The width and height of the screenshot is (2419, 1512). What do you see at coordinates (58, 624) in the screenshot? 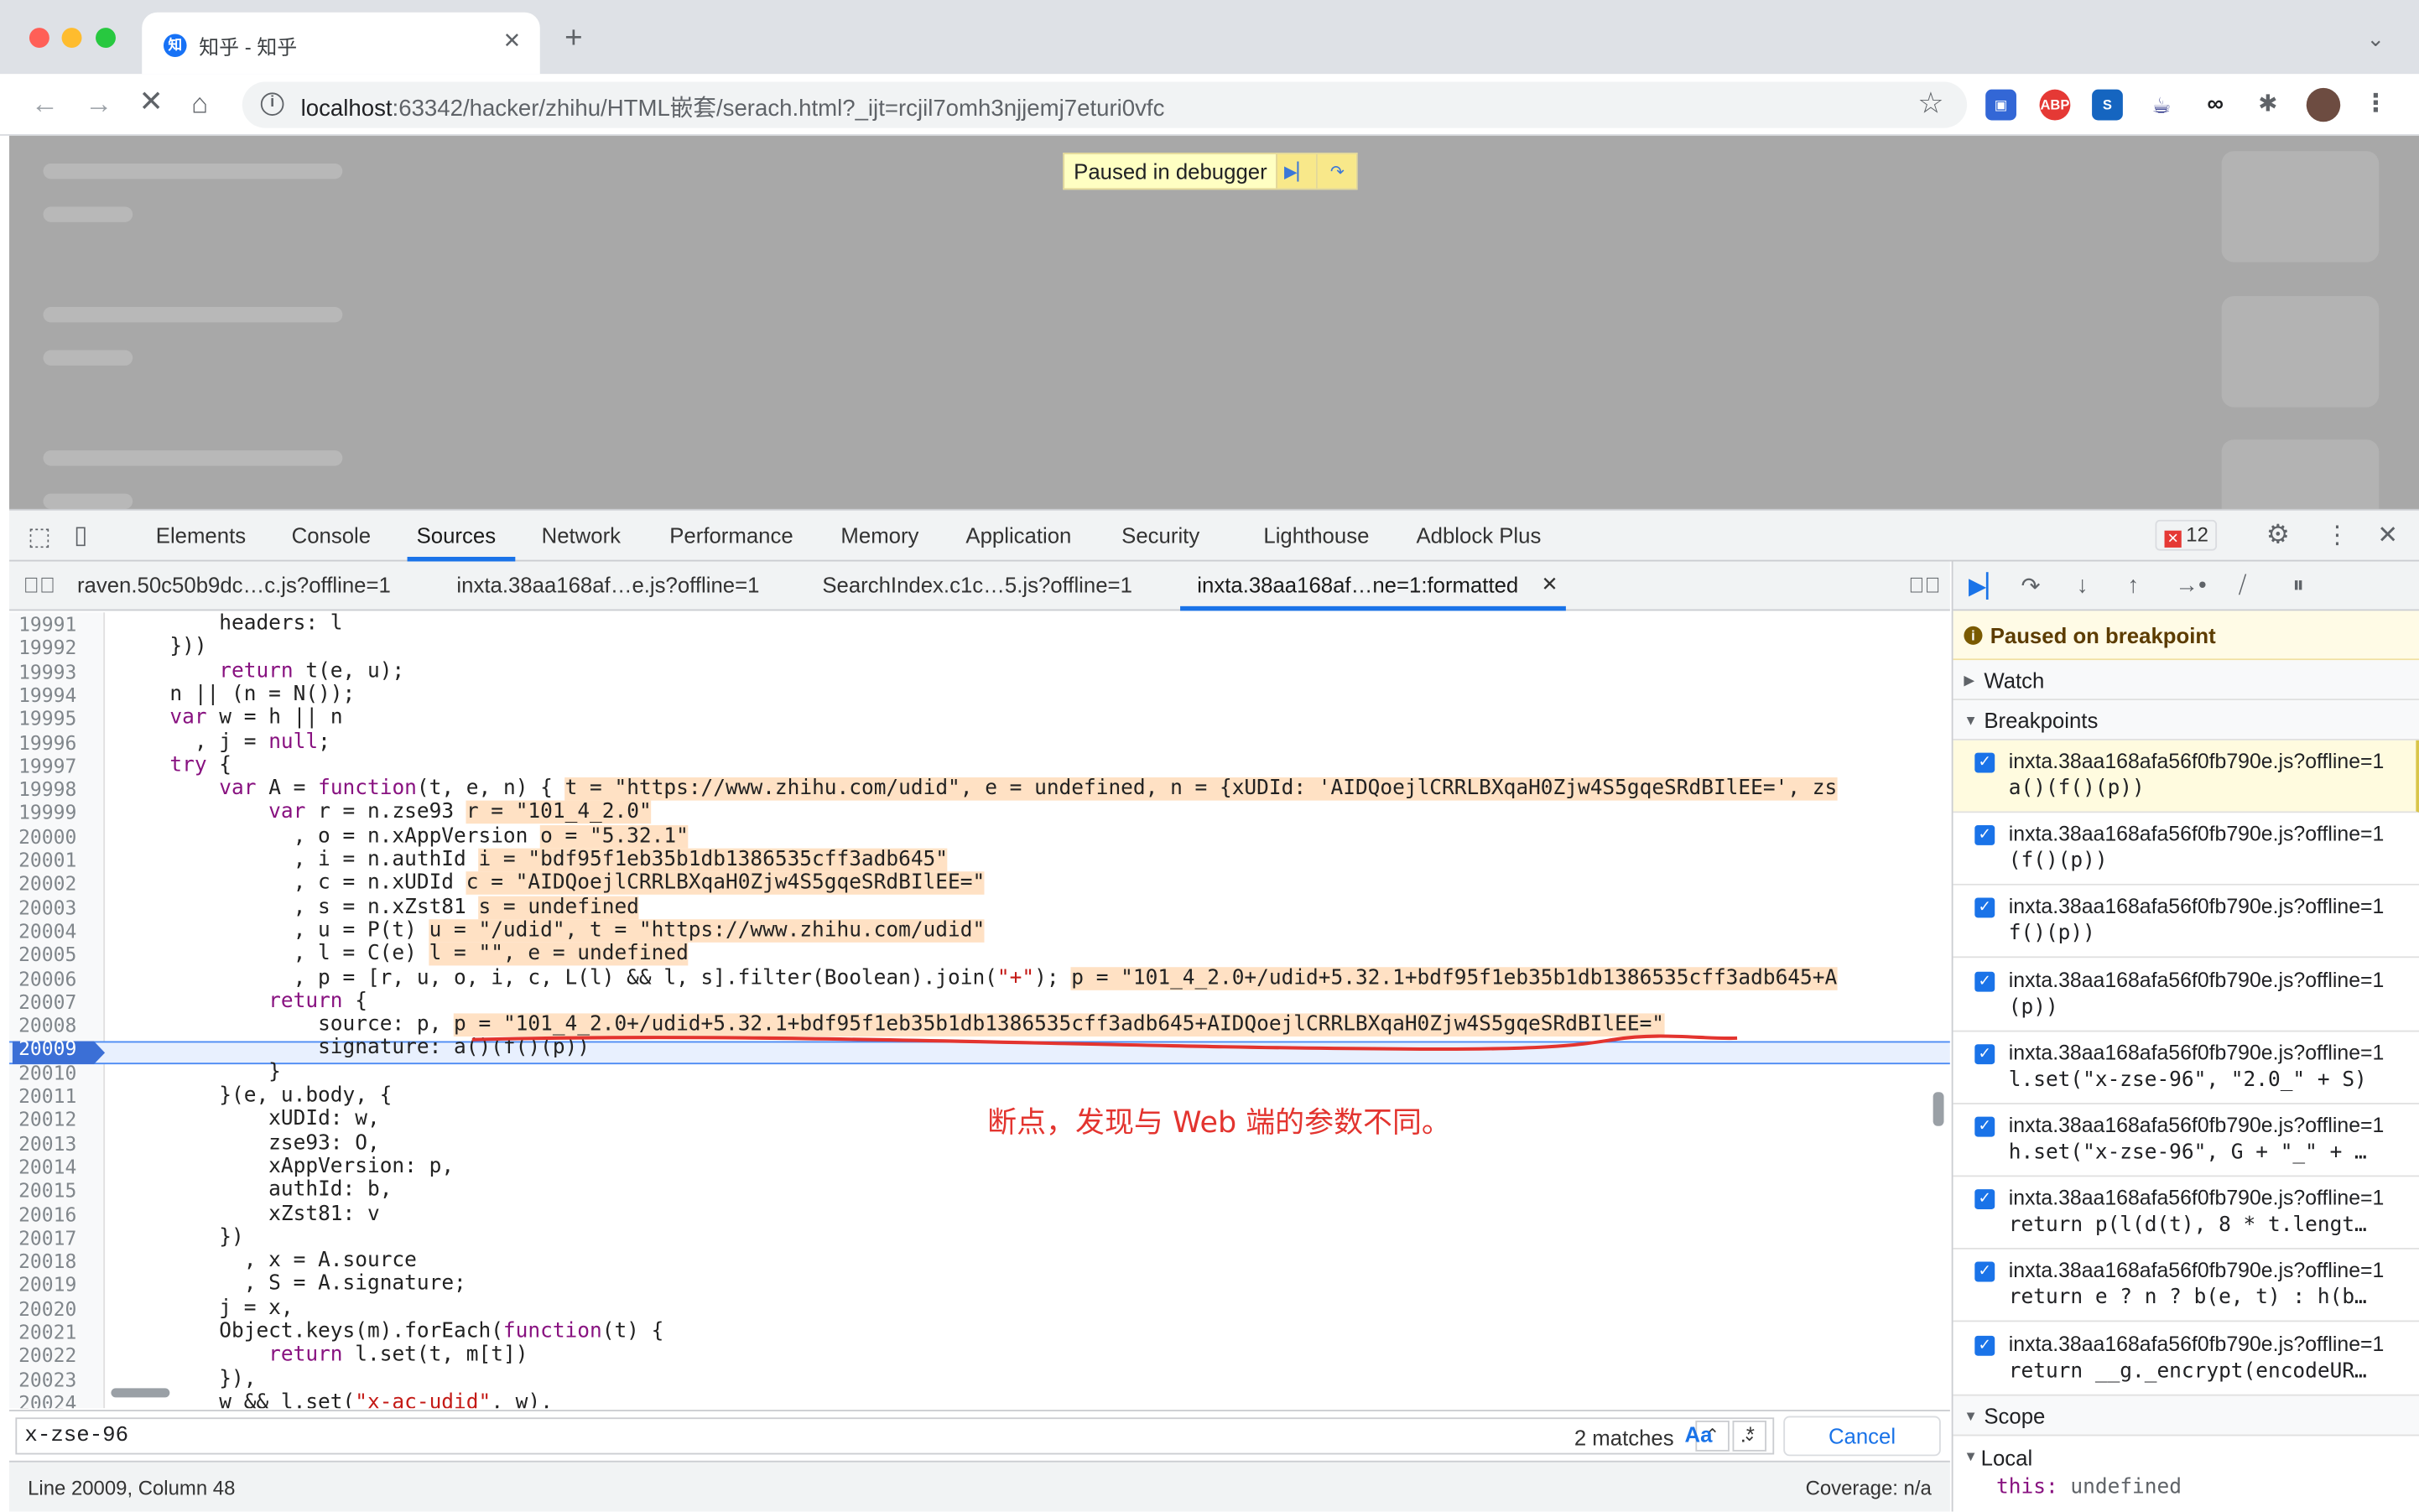
I see `line-number: 19991` at bounding box center [58, 624].